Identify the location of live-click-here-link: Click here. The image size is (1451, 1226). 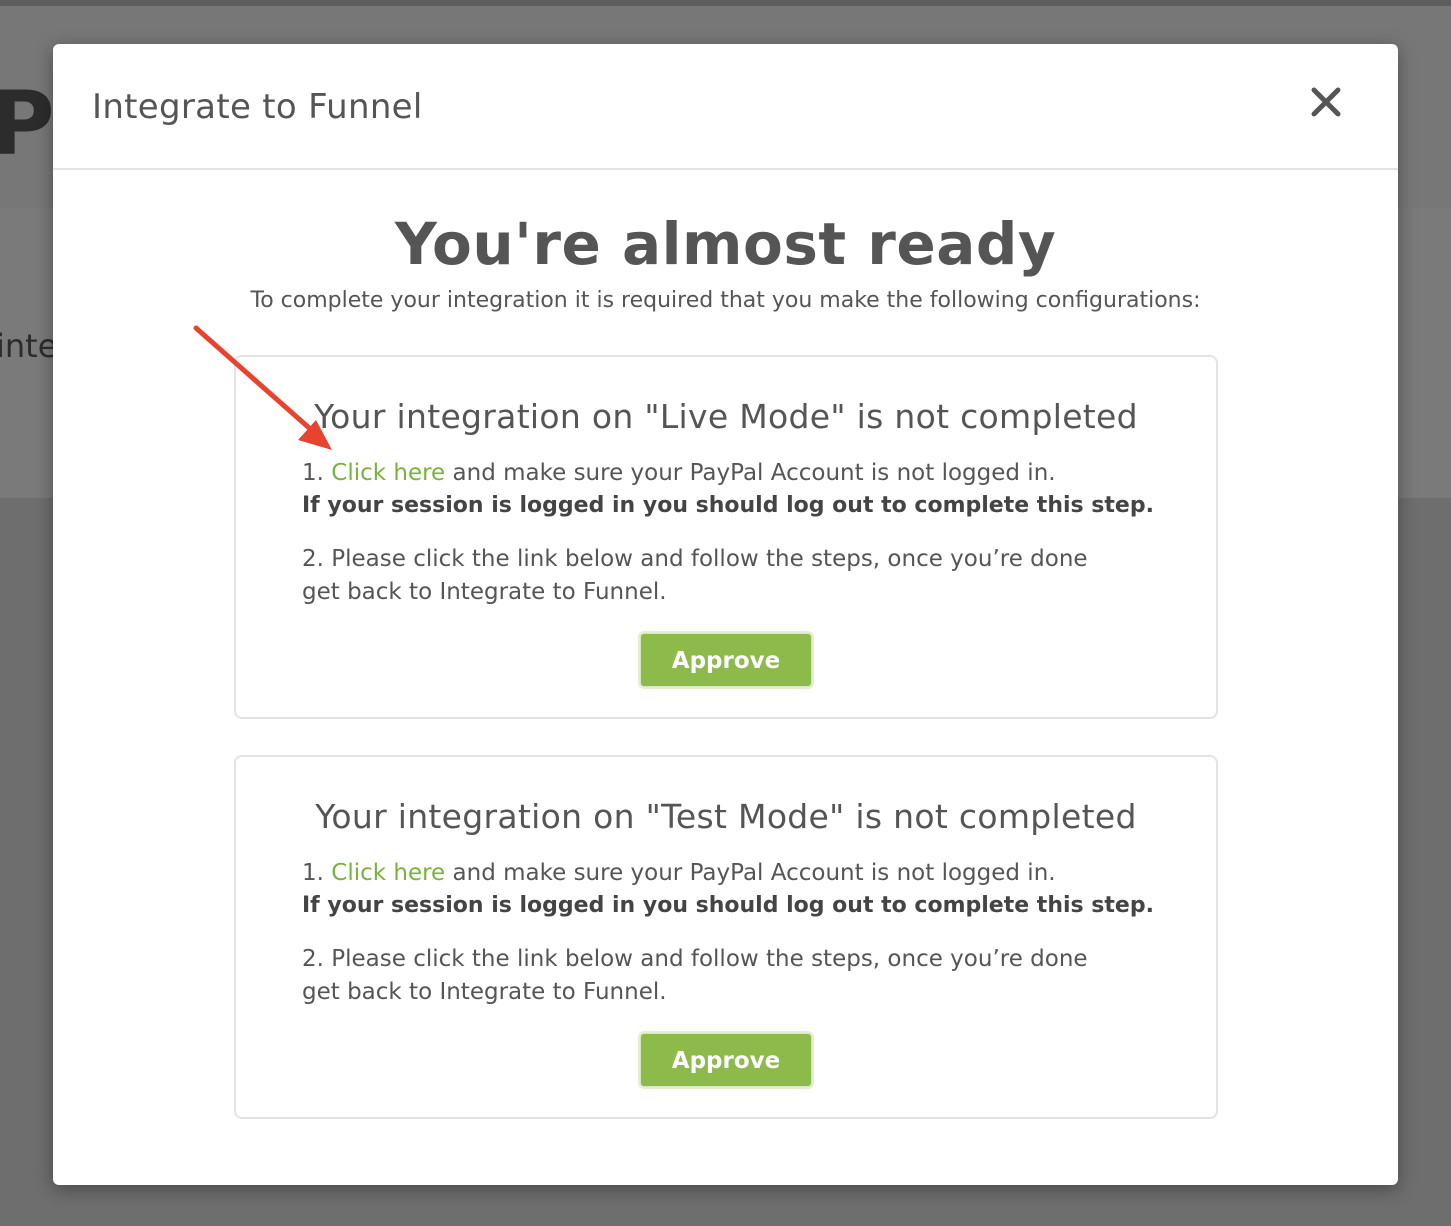
(388, 473).